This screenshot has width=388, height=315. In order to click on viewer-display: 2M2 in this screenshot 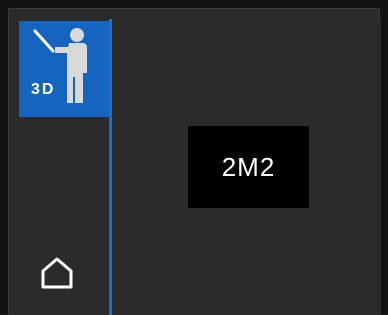, I will do `click(248, 167)`.